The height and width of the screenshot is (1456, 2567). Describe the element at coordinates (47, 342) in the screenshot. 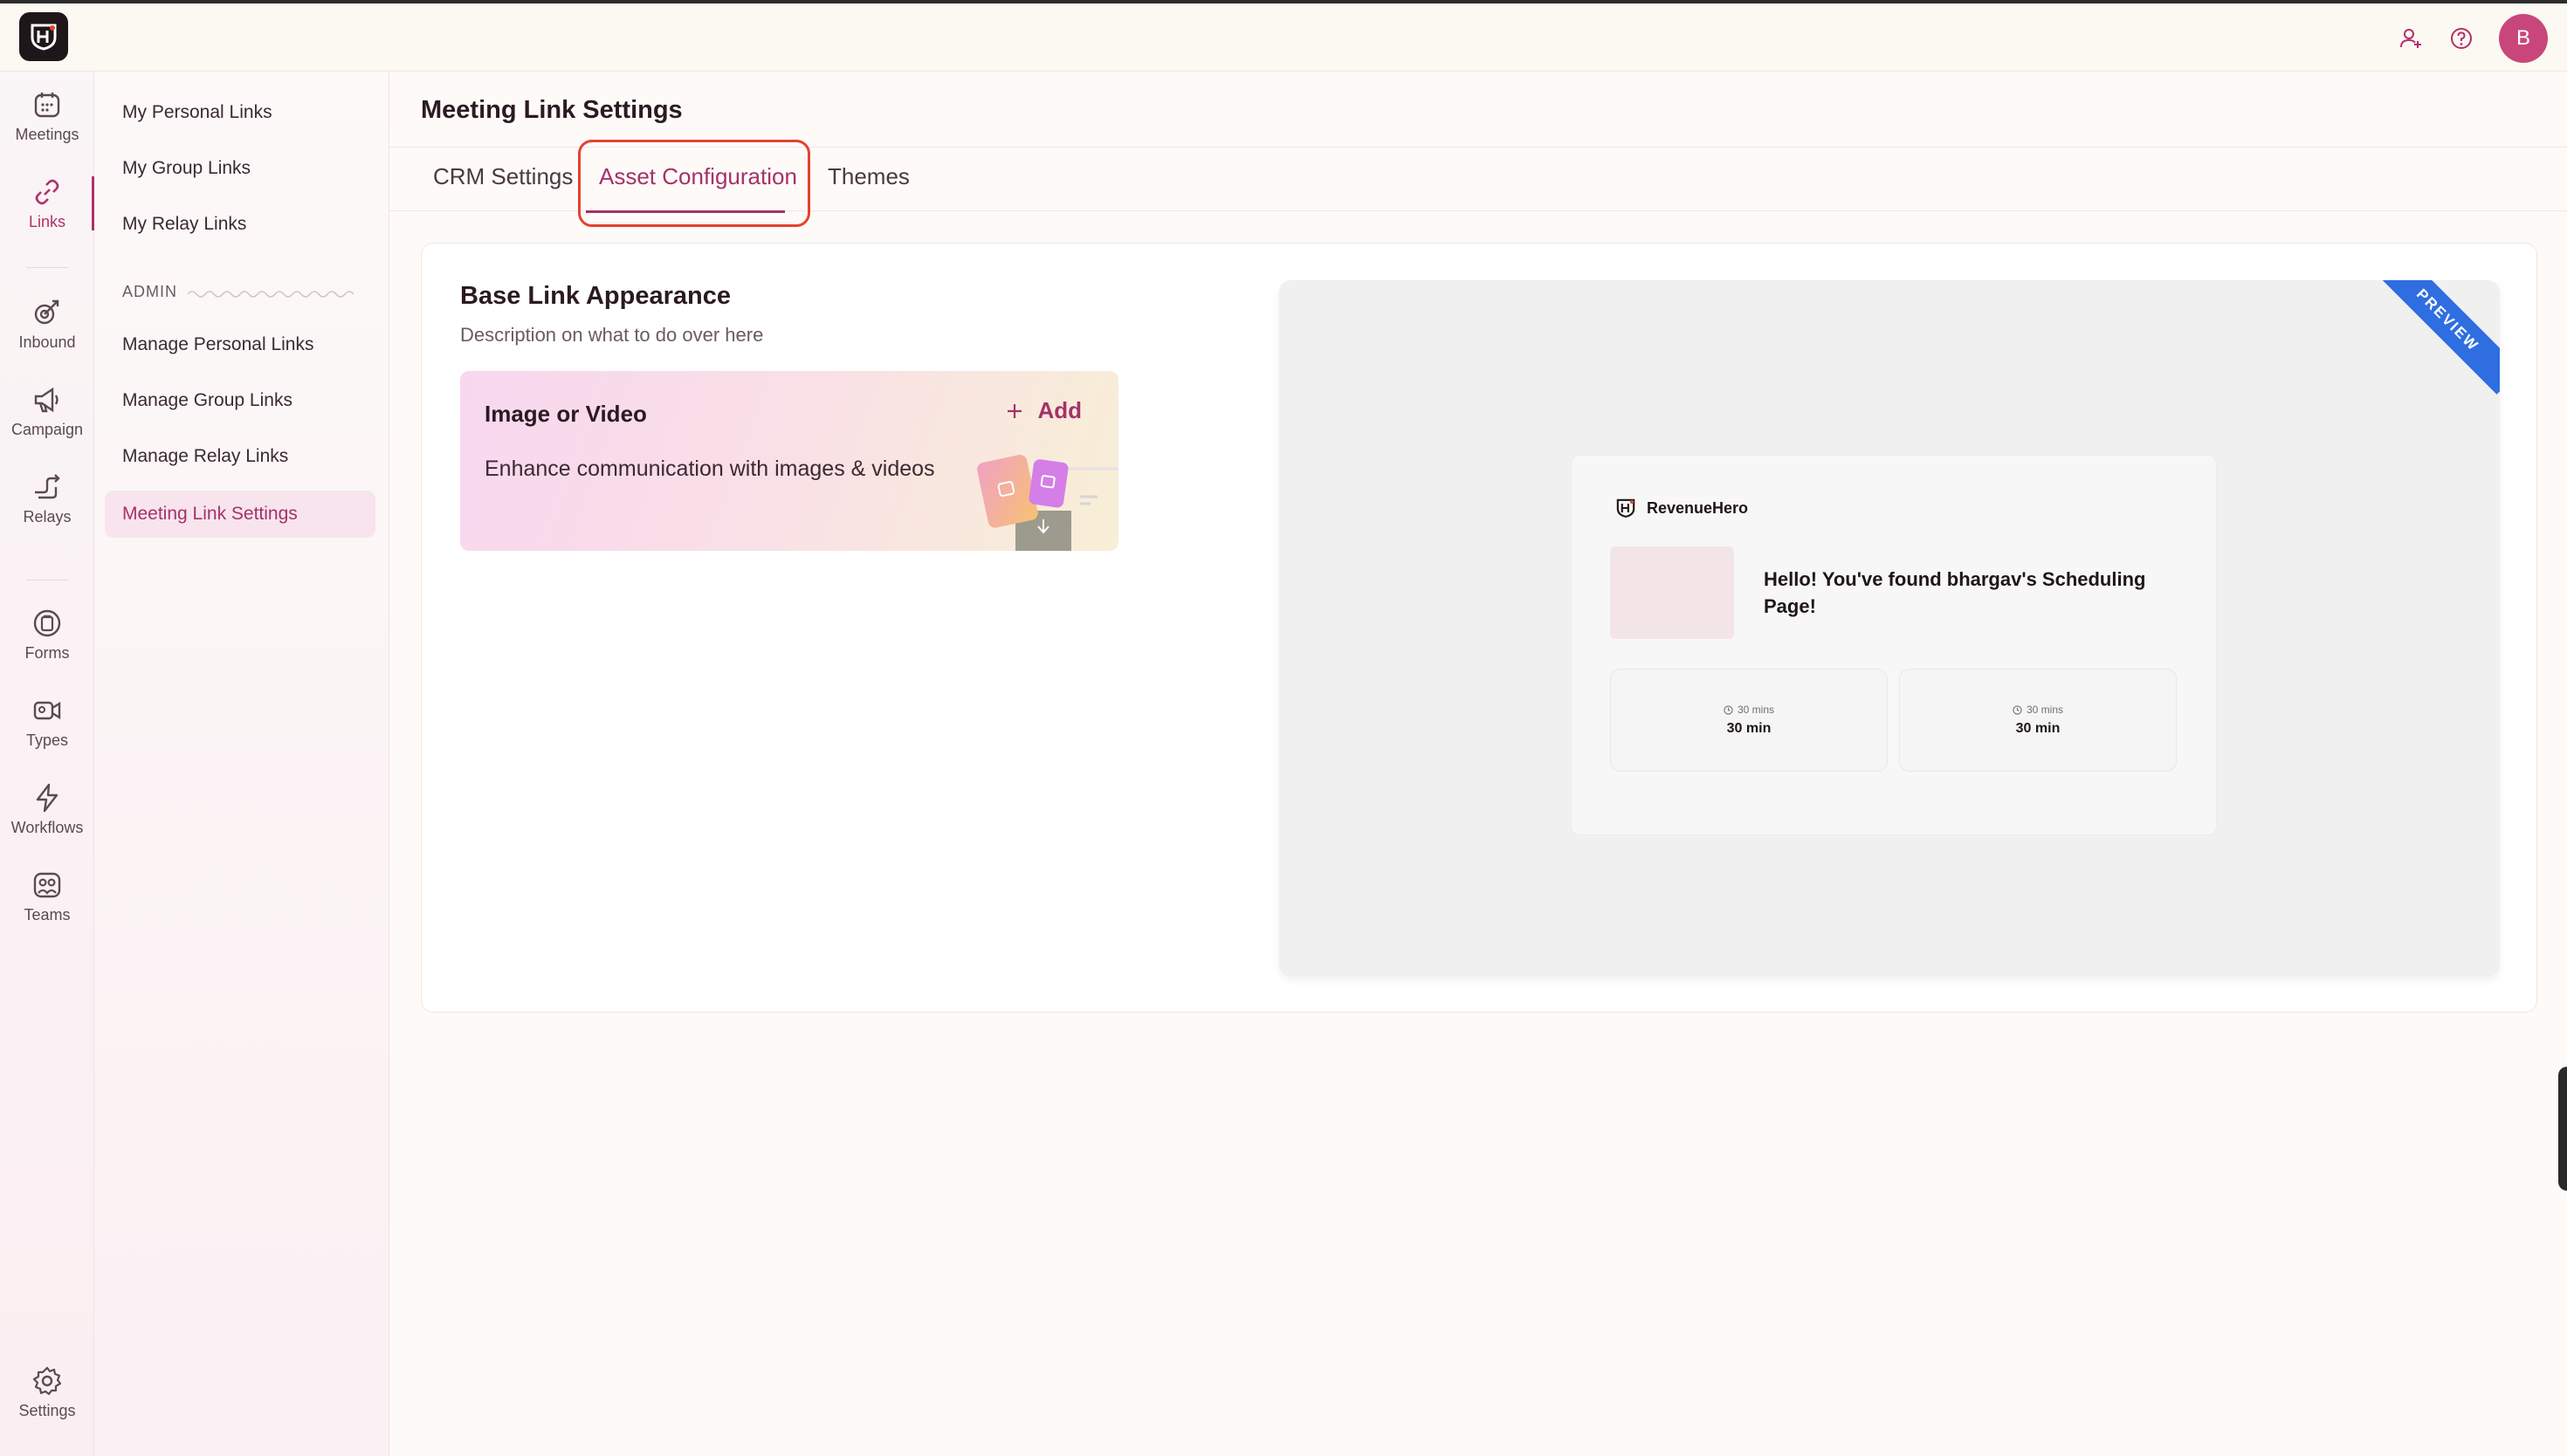

I see `rail-label: Inbound` at that location.